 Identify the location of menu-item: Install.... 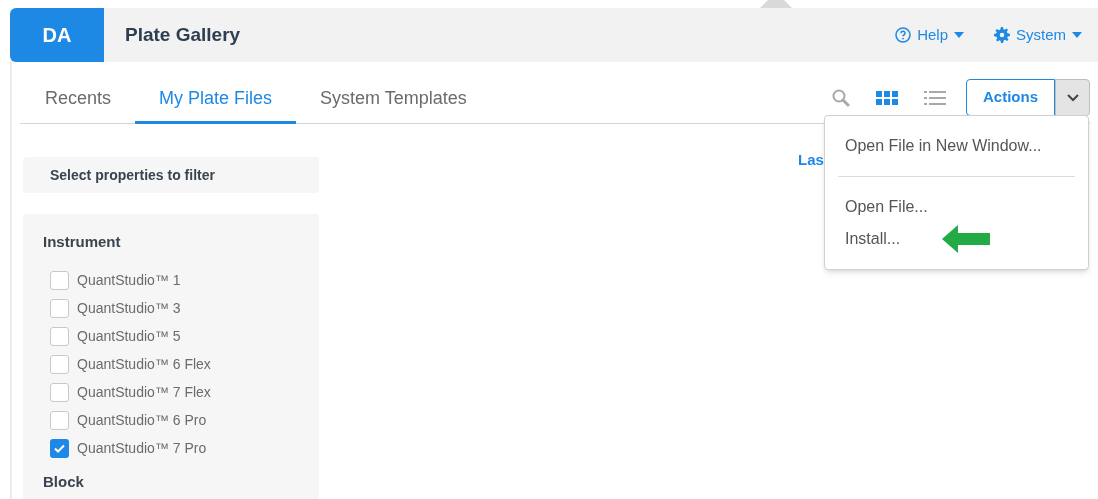
(863, 239).